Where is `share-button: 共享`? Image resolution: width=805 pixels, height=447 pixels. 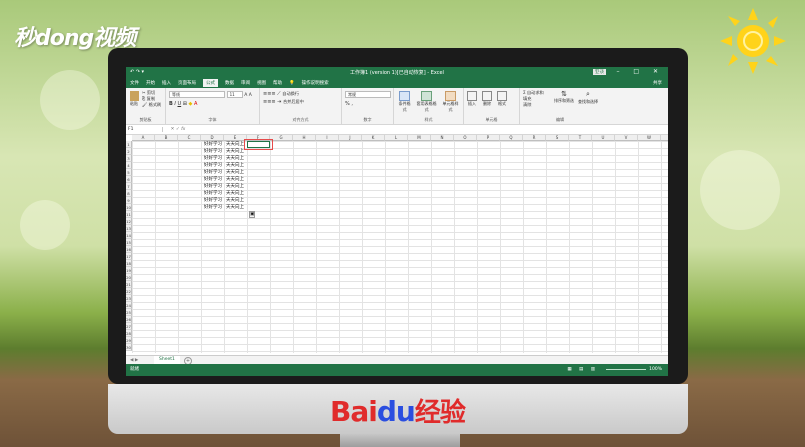 share-button: 共享 is located at coordinates (657, 83).